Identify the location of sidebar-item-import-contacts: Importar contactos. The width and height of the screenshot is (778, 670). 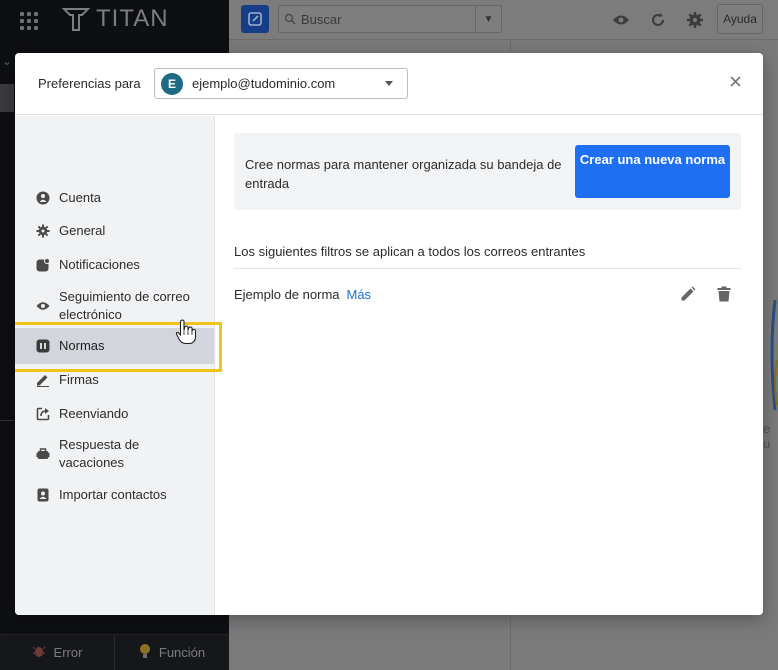
(114, 495).